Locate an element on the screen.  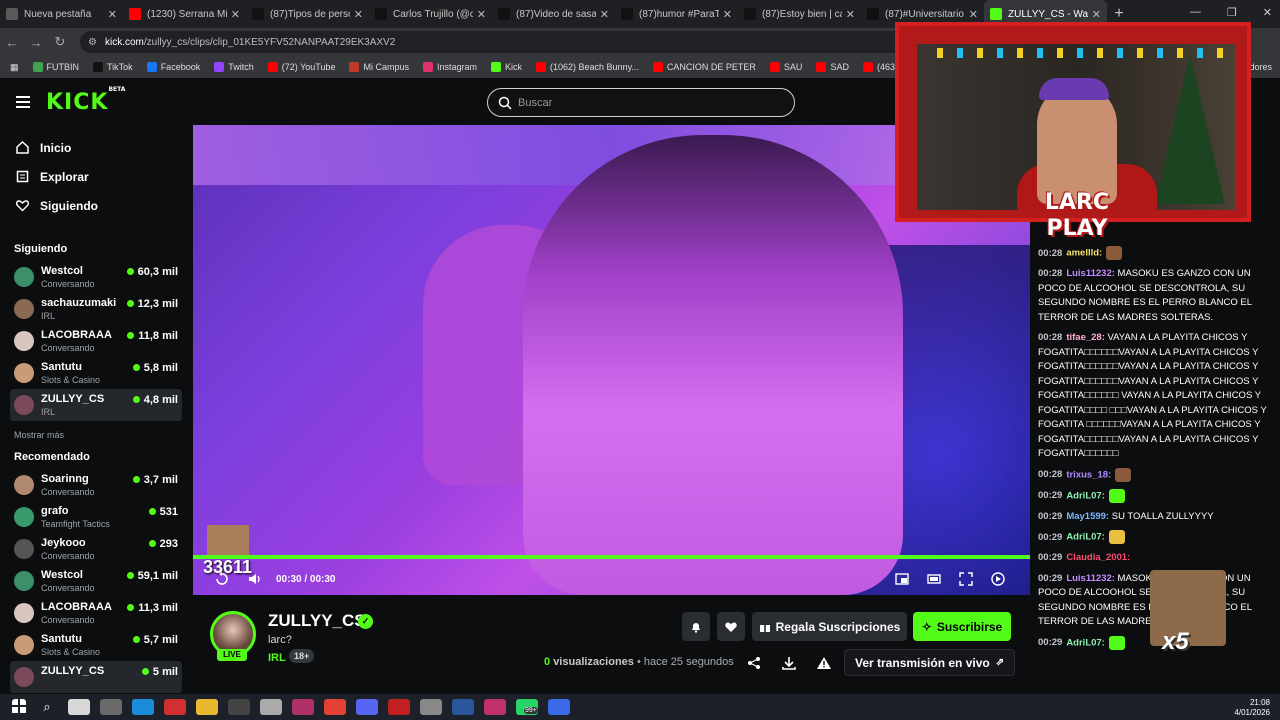
bookmark-item: SAU is located at coordinates (785, 67).